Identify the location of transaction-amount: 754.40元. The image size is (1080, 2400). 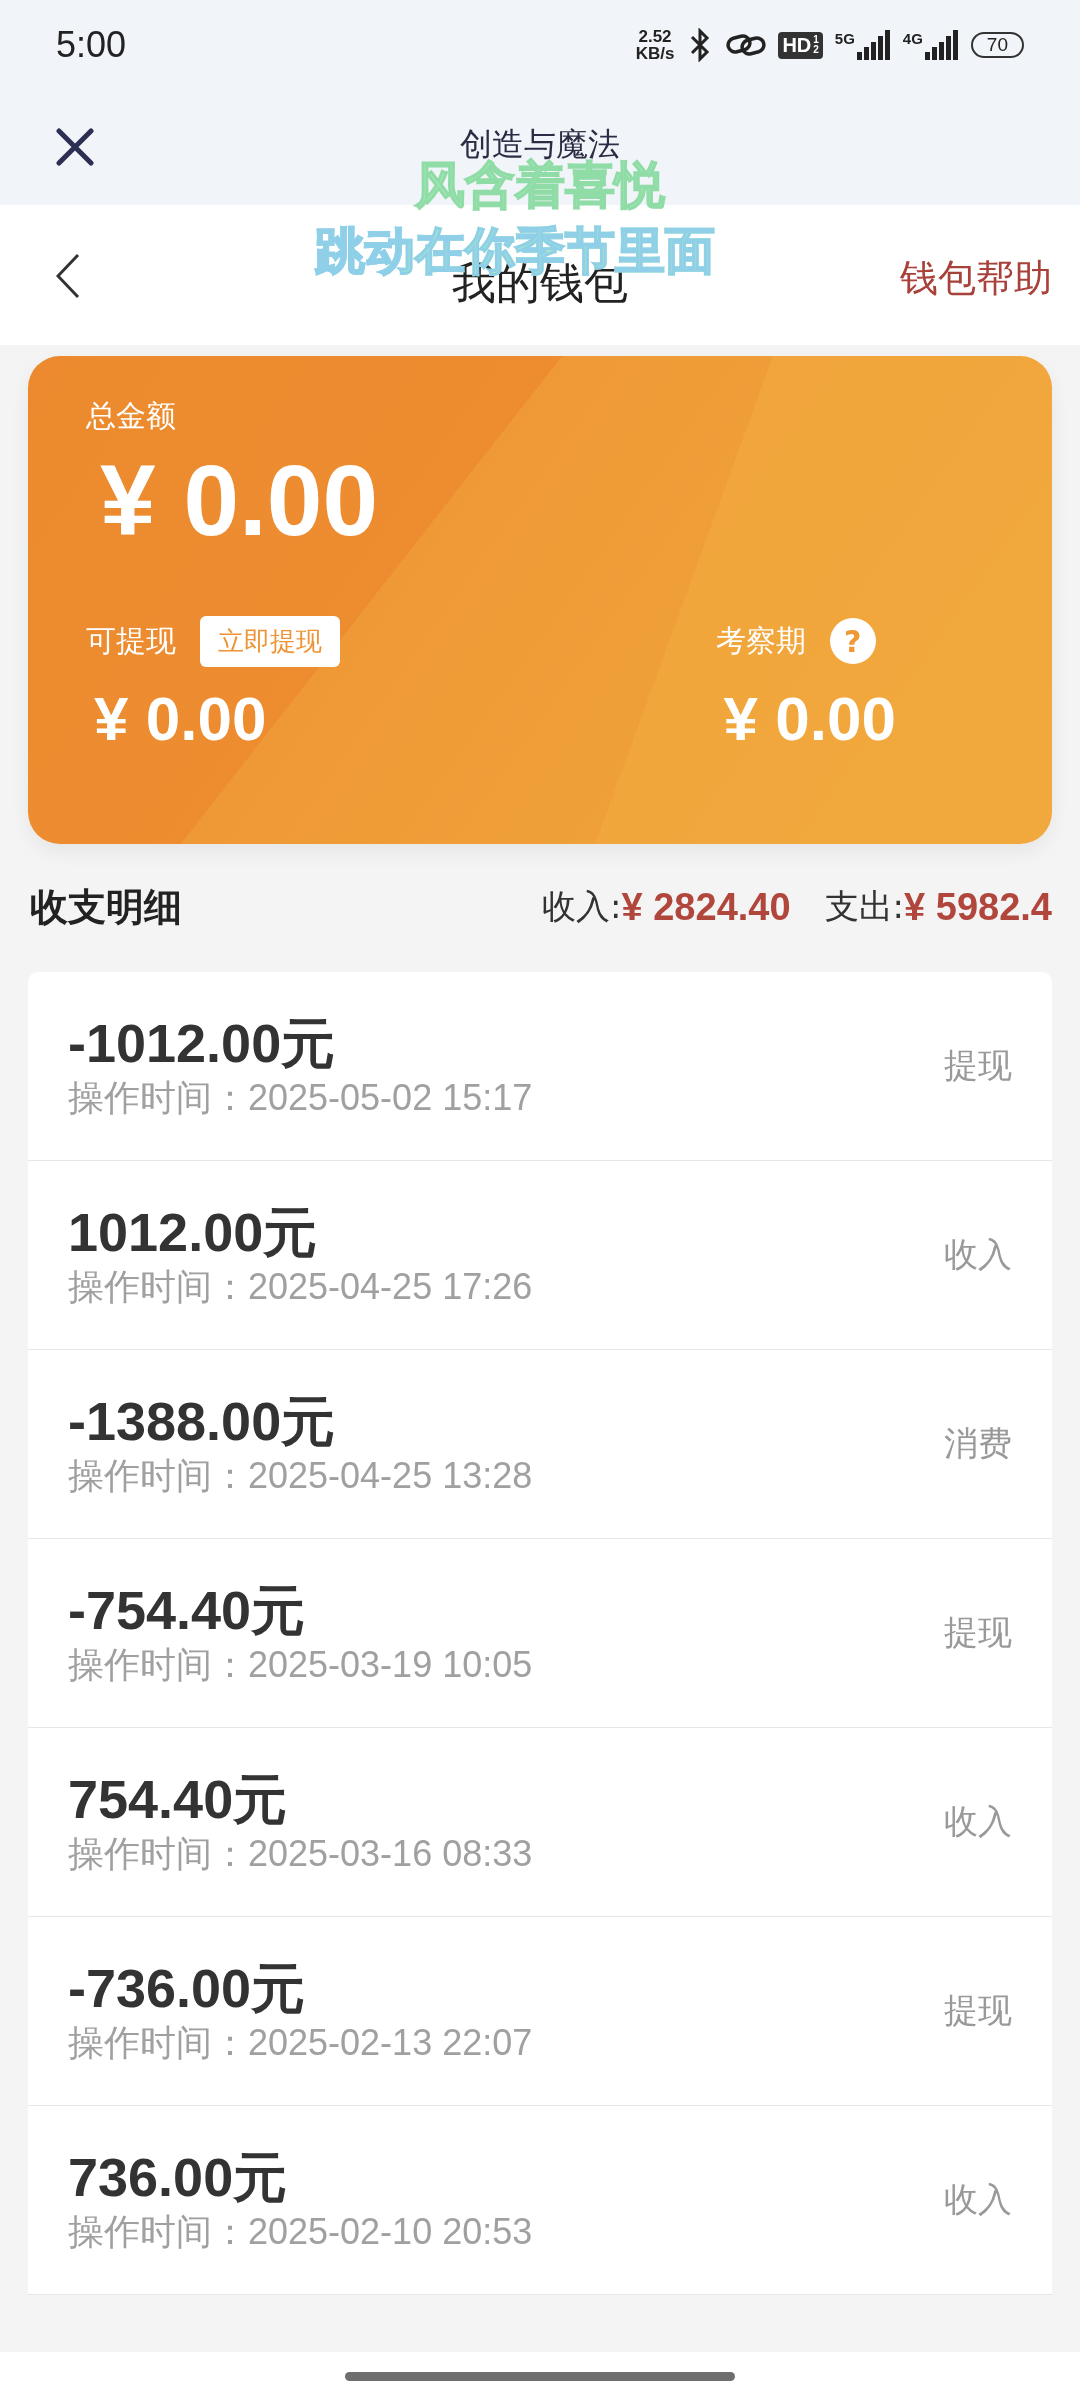
(178, 1799).